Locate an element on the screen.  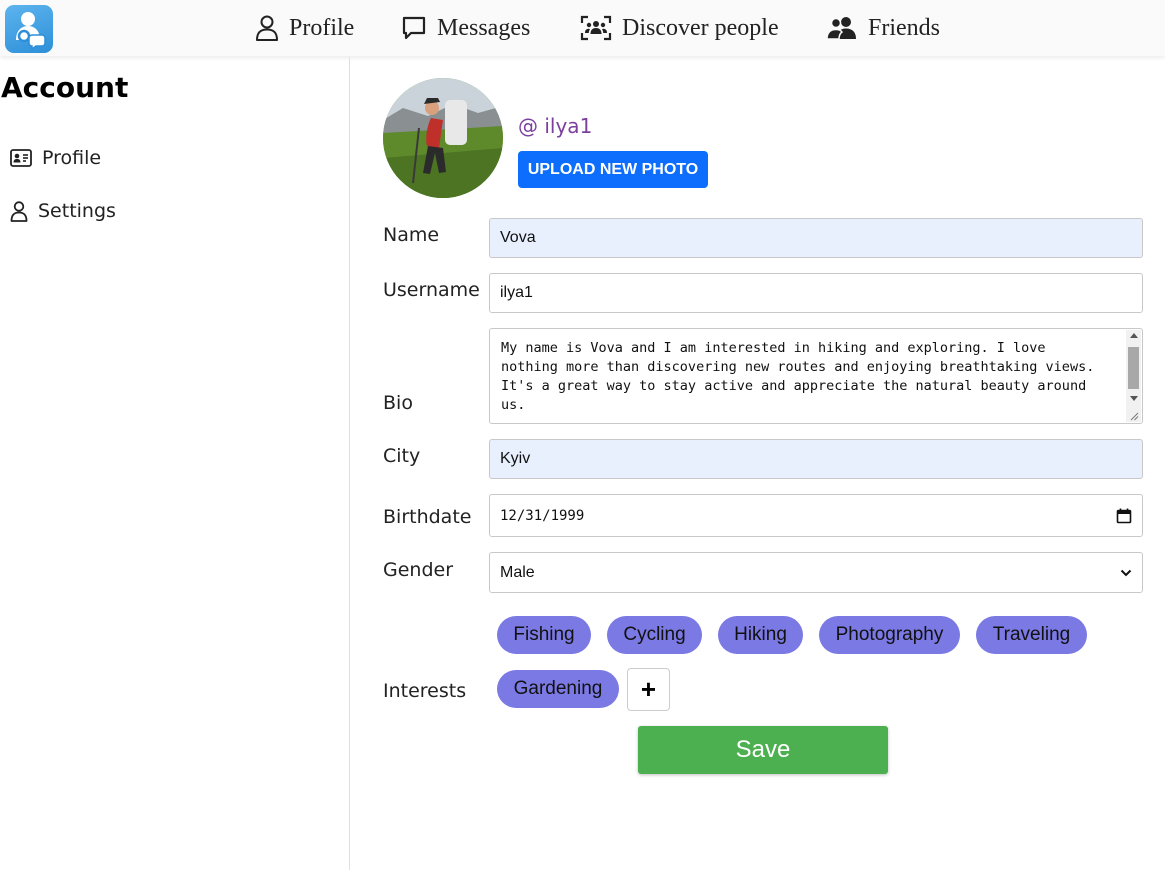
interest-chip-cycling: Cycling is located at coordinates (654, 635).